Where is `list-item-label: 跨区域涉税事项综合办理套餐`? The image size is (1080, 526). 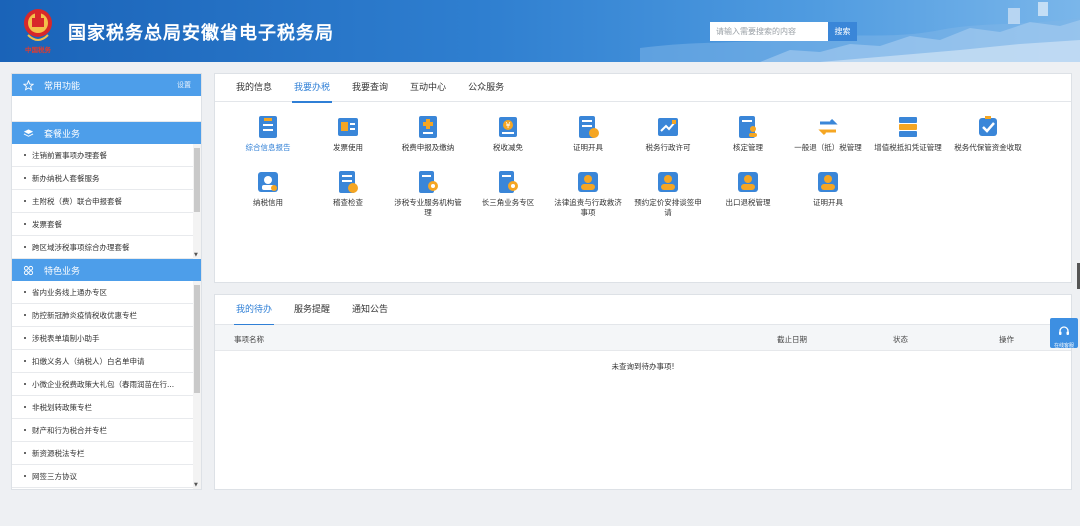
list-item-label: 跨区域涉税事项综合办理套餐 is located at coordinates (81, 247).